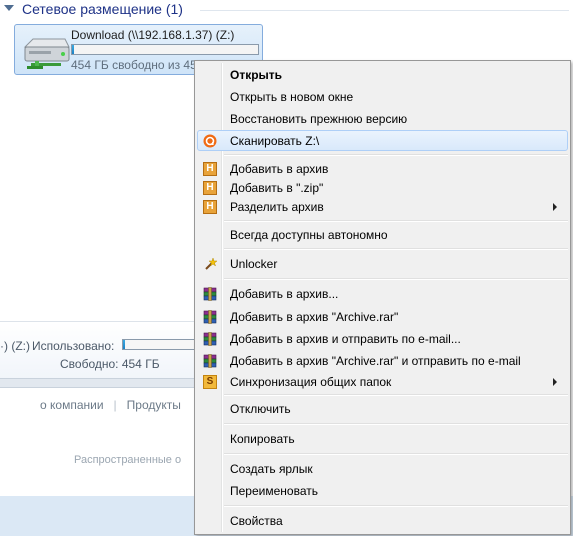  What do you see at coordinates (256, 75) in the screenshot?
I see `menu-item-label: Открыть` at bounding box center [256, 75].